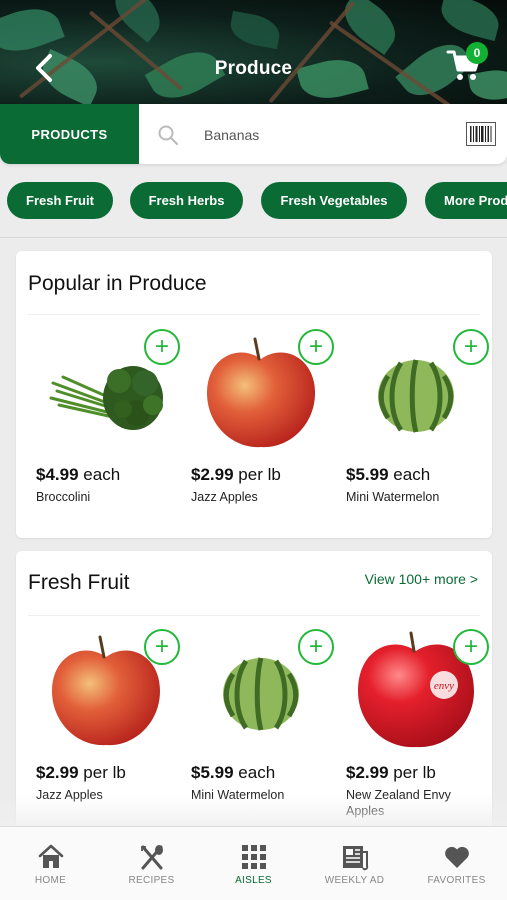  I want to click on newspaper-icon, so click(355, 858).